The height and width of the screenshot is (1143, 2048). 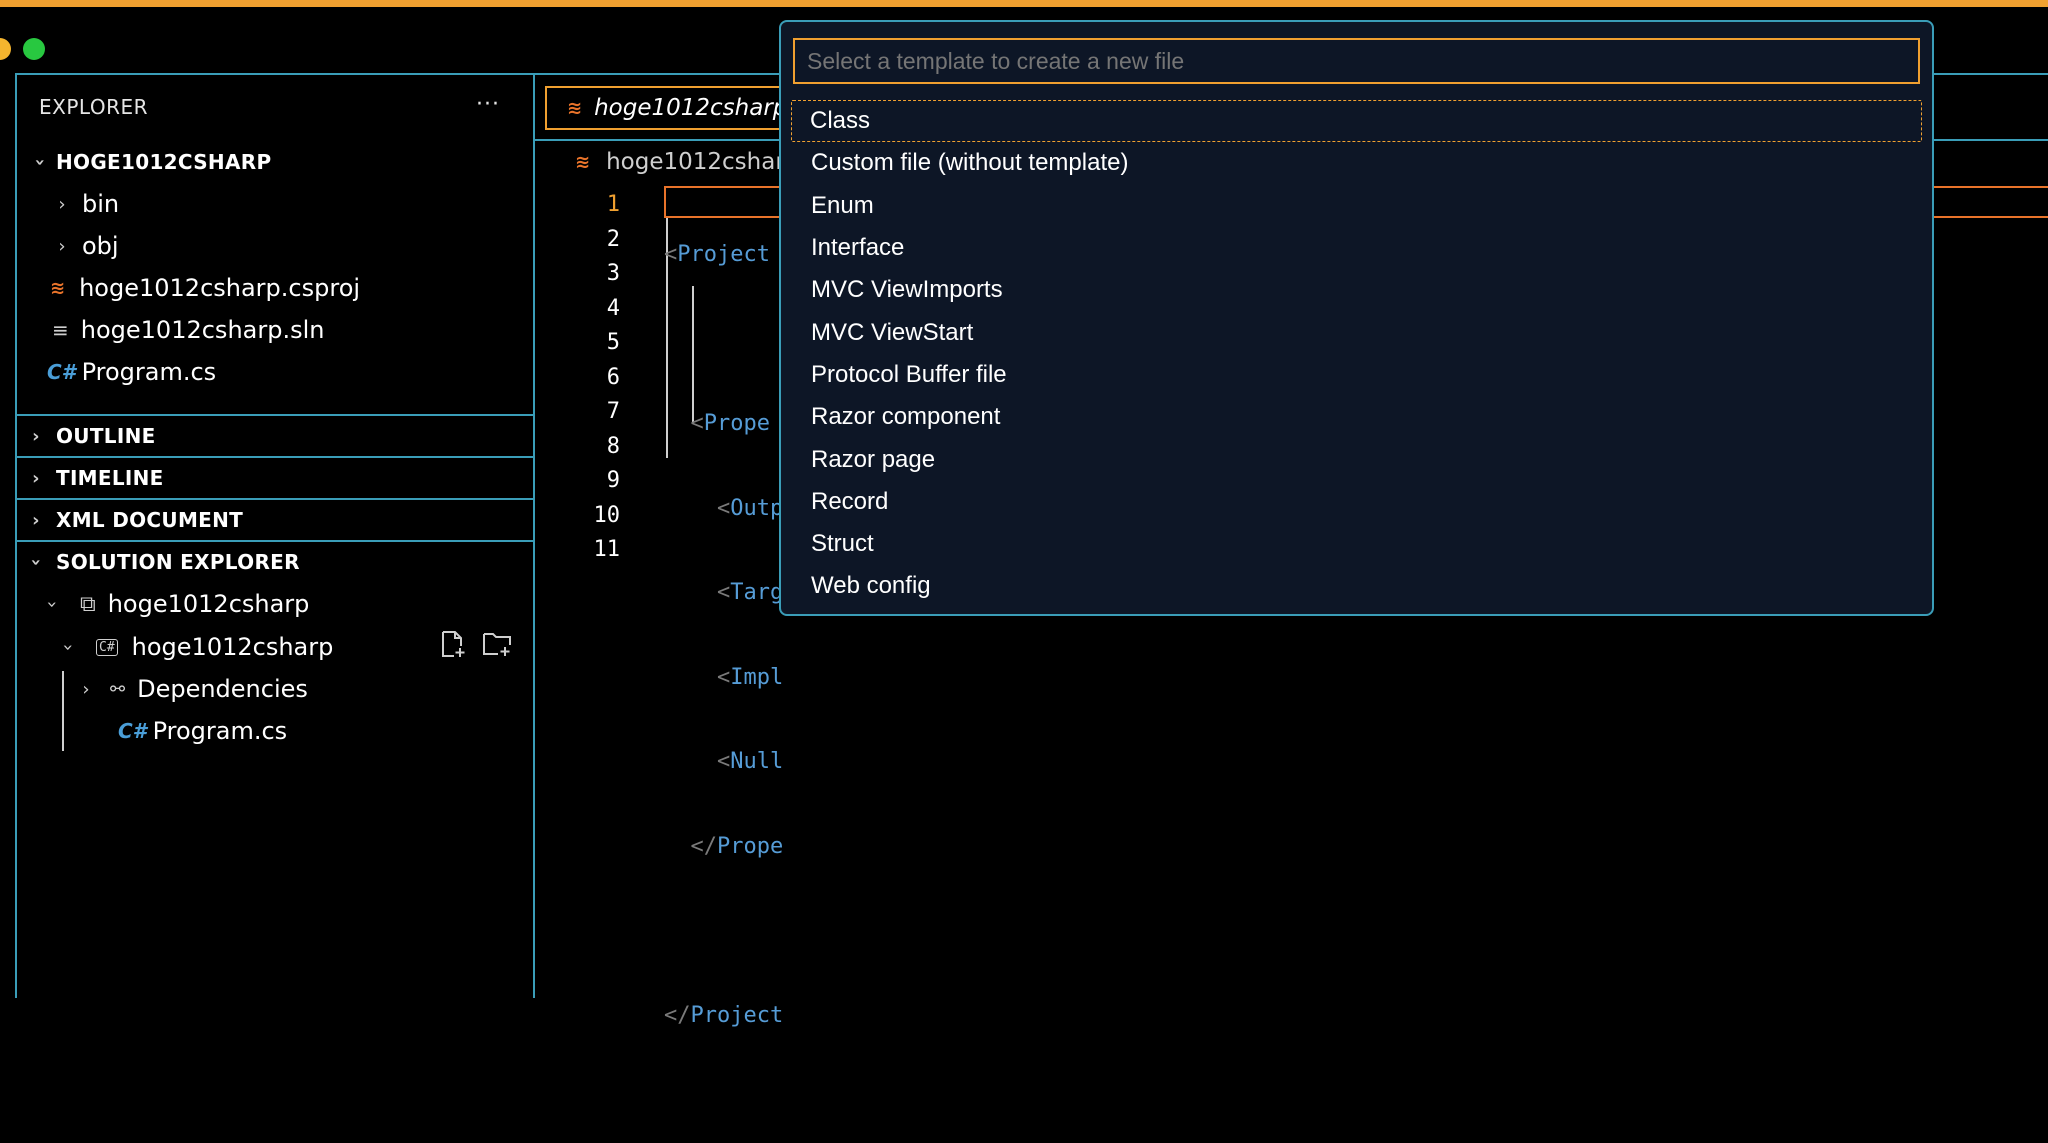 What do you see at coordinates (5, 49) in the screenshot?
I see `minimize-window-button` at bounding box center [5, 49].